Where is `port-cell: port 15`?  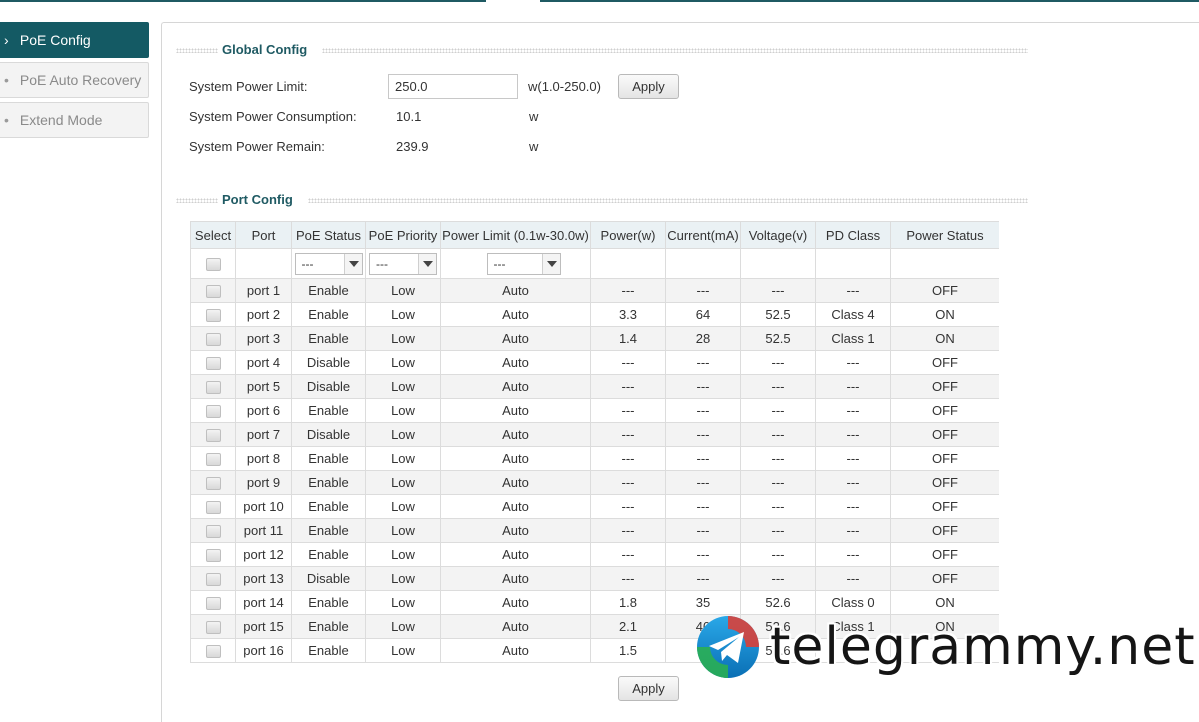
port-cell: port 15 is located at coordinates (263, 626).